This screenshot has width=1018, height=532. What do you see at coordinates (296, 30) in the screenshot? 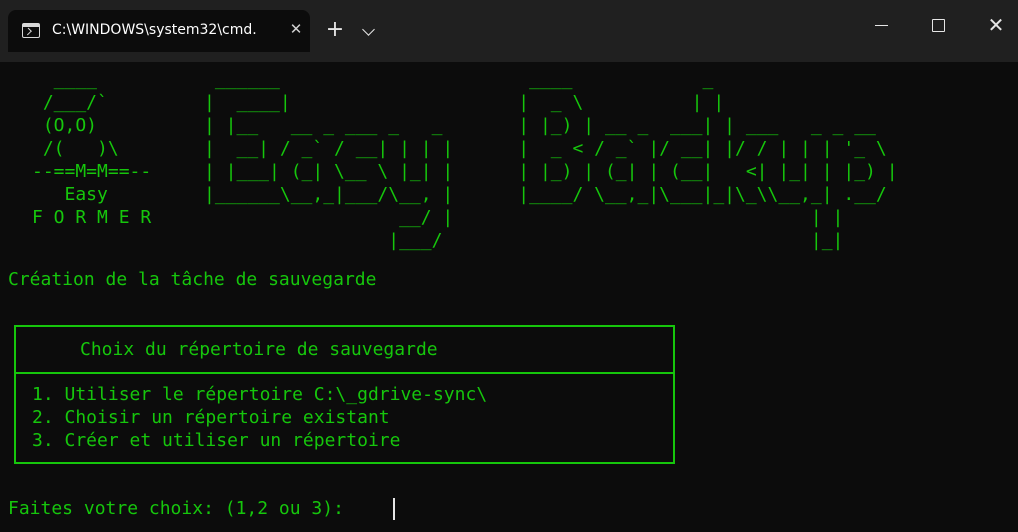
I see `tab-close-icon: ✕` at bounding box center [296, 30].